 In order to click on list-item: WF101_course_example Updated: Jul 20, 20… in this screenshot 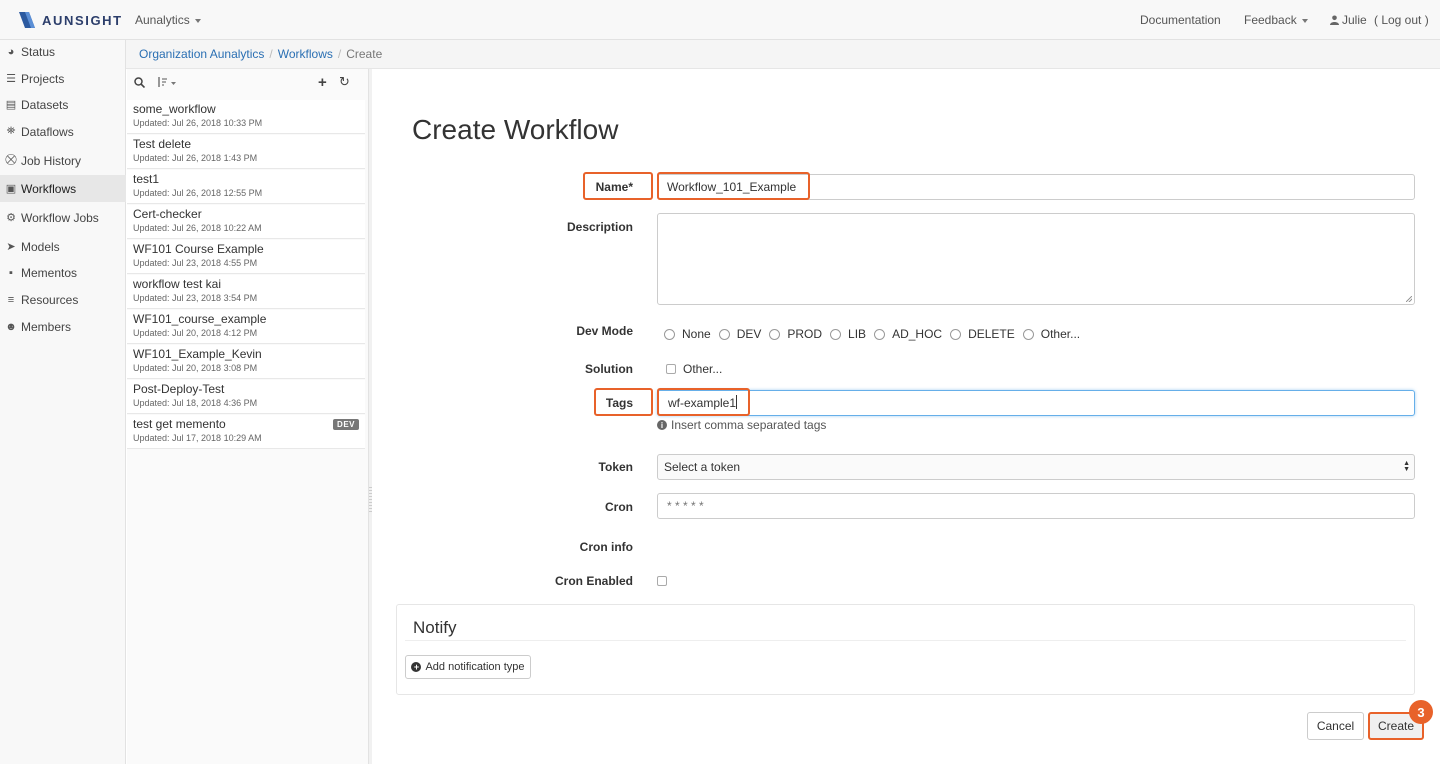, I will do `click(246, 327)`.